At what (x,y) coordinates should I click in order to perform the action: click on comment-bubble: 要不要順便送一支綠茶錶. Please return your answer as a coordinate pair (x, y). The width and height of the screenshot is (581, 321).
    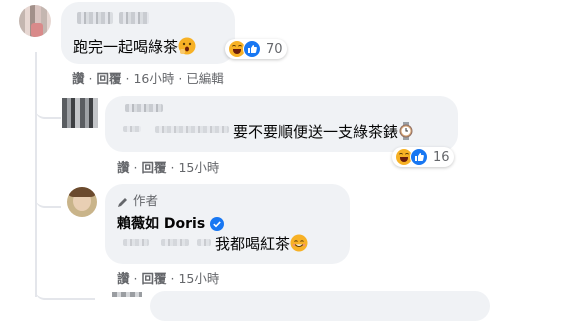
    Looking at the image, I should click on (281, 124).